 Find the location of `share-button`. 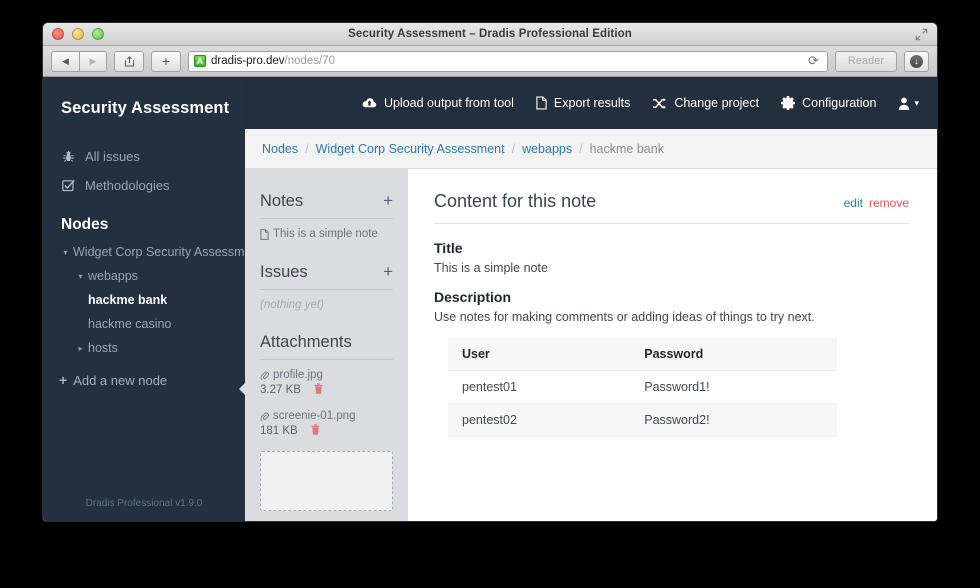

share-button is located at coordinates (129, 61).